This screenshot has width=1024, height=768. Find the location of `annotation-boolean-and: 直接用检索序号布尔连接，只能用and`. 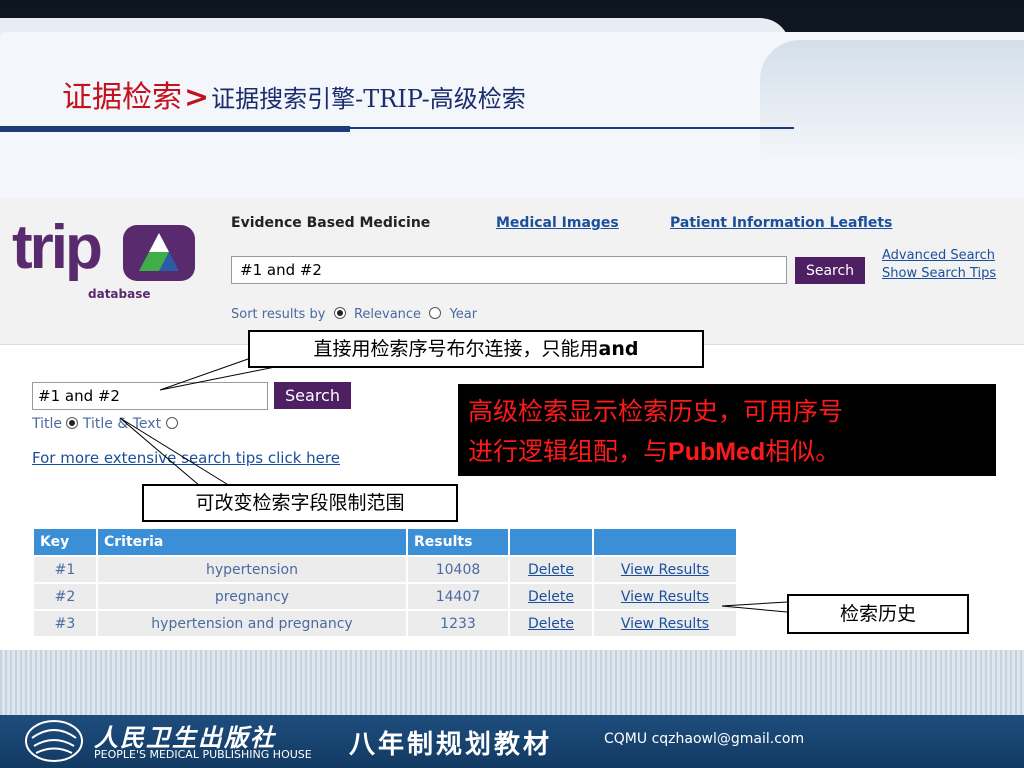

annotation-boolean-and: 直接用检索序号布尔连接，只能用and is located at coordinates (476, 349).